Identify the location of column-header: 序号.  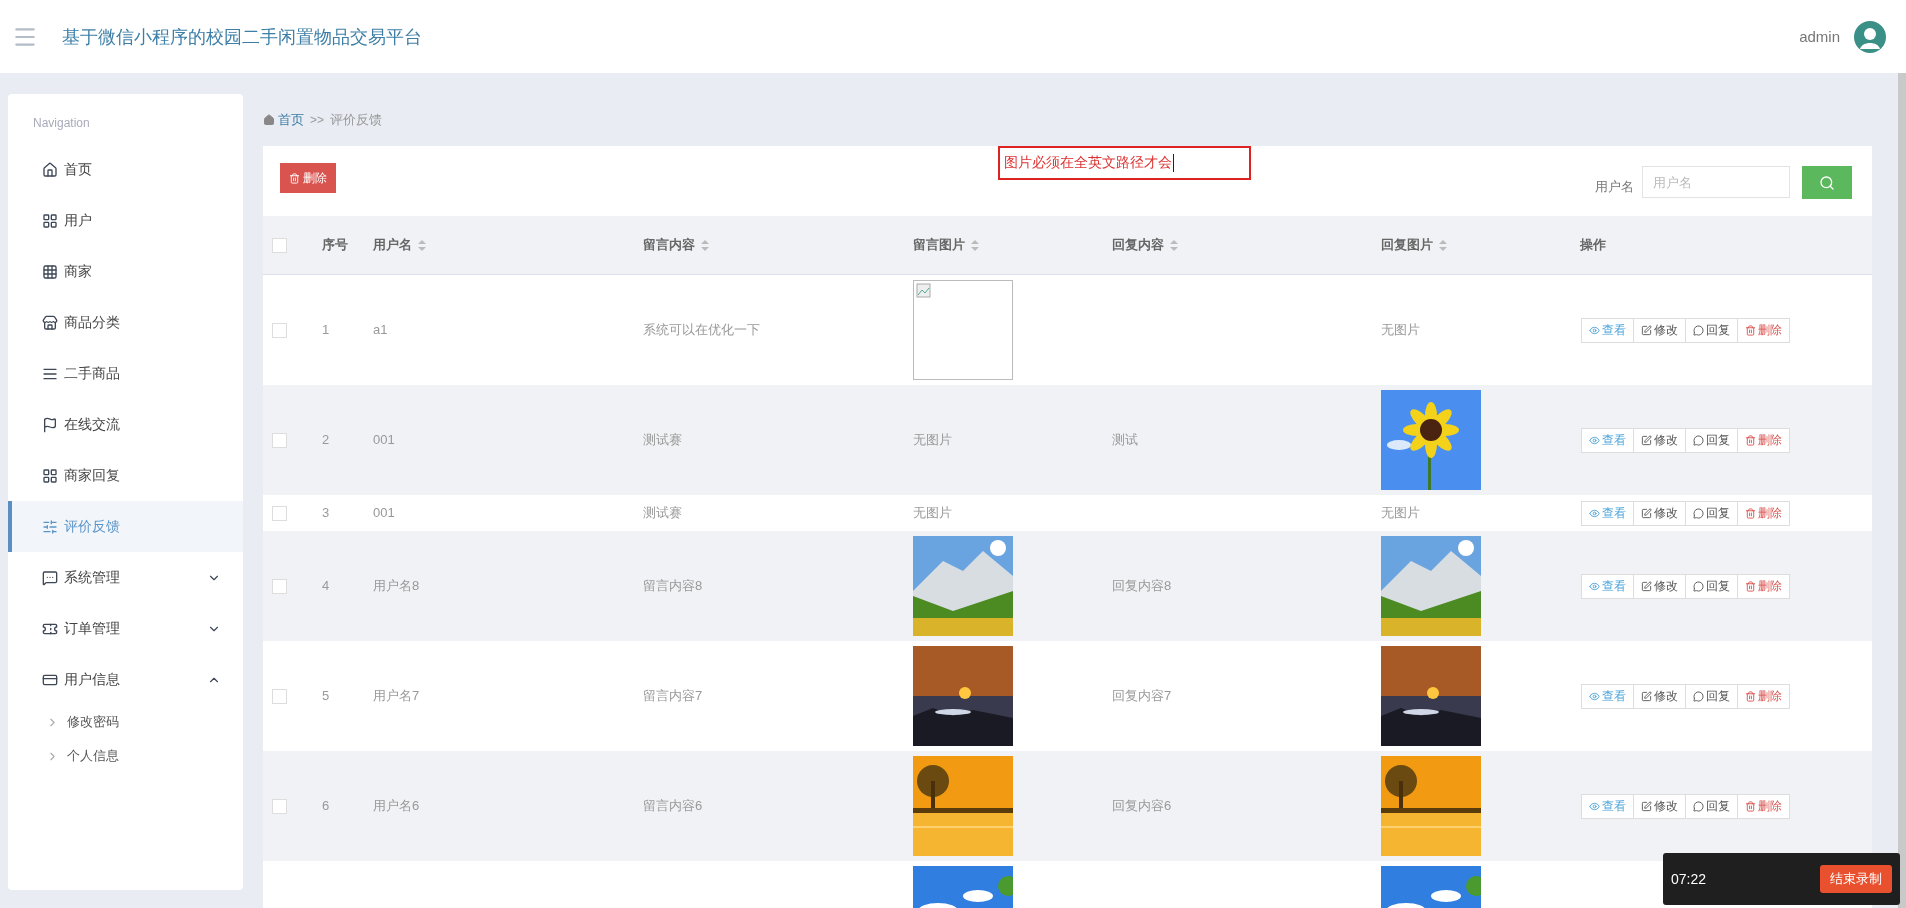
(335, 245).